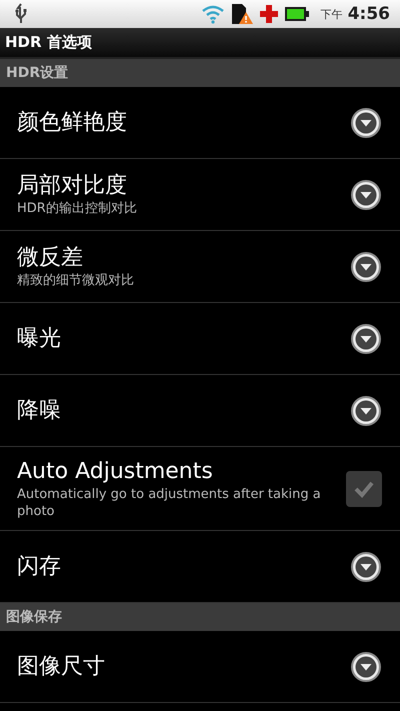  Describe the element at coordinates (76, 280) in the screenshot. I see `preference-summary: 精致的细节微观对比` at that location.